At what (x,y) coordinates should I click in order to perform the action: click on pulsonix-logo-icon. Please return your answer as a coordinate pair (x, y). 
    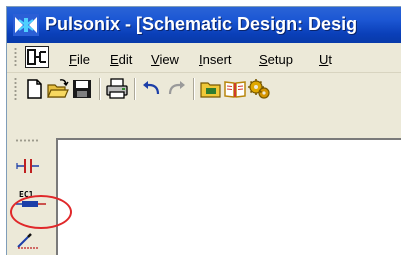
    Looking at the image, I should click on (26, 25).